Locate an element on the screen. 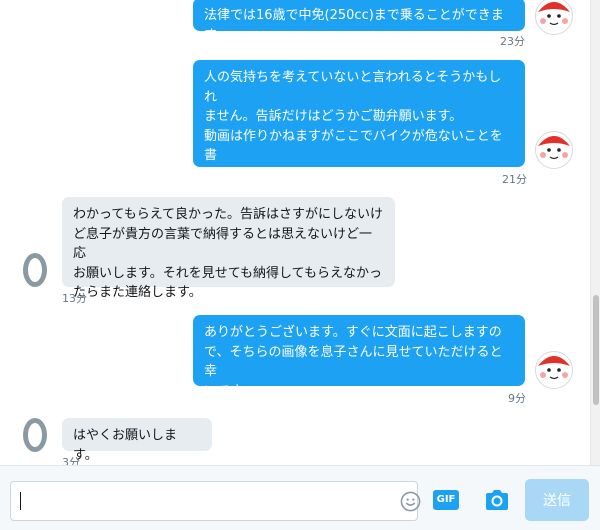 The image size is (600, 530). incoming-message: はやくお願いします。 is located at coordinates (137, 440).